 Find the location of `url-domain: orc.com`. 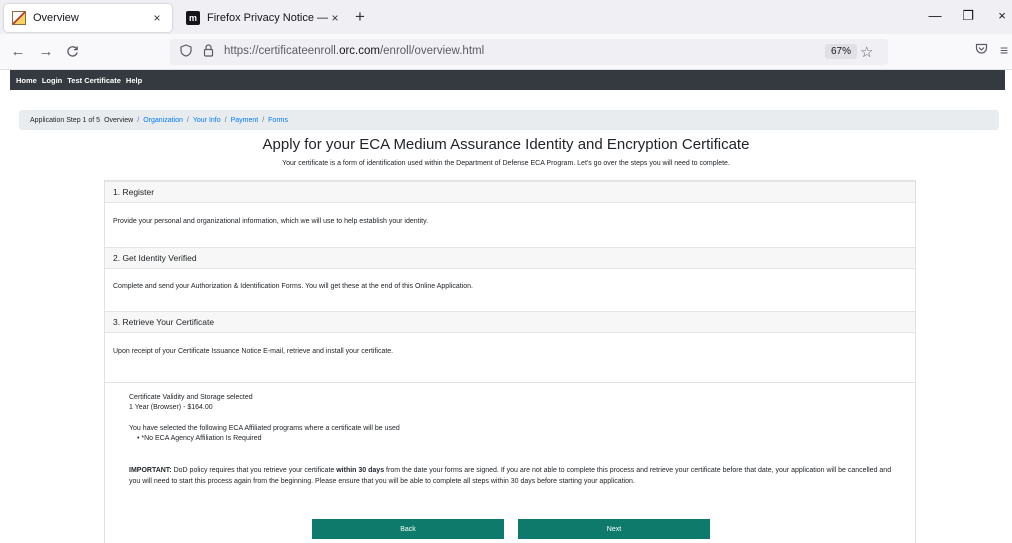

url-domain: orc.com is located at coordinates (359, 51).